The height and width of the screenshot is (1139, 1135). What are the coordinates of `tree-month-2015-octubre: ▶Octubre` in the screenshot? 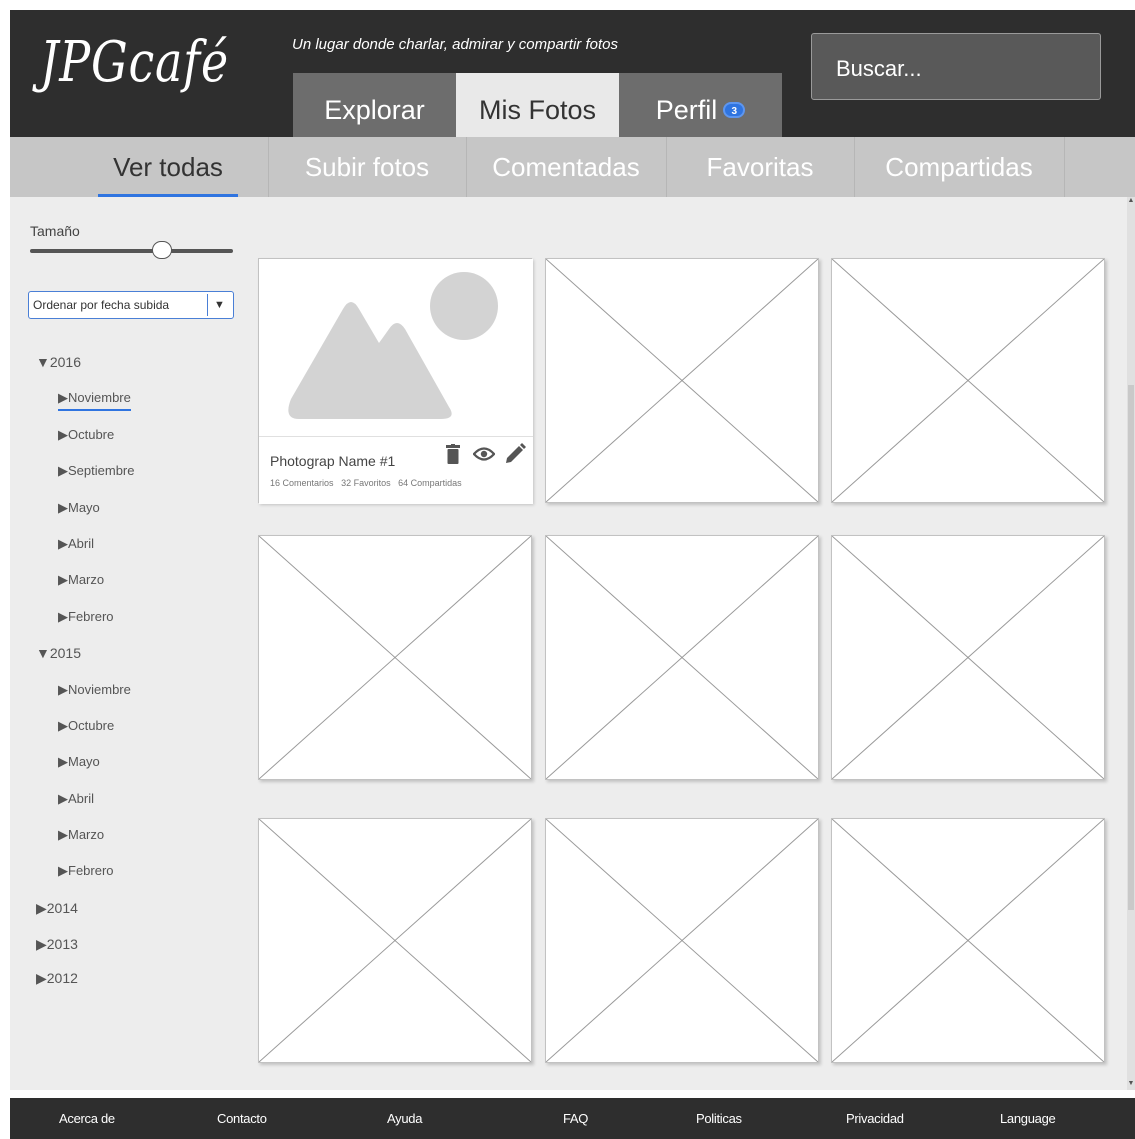 It's located at (86, 726).